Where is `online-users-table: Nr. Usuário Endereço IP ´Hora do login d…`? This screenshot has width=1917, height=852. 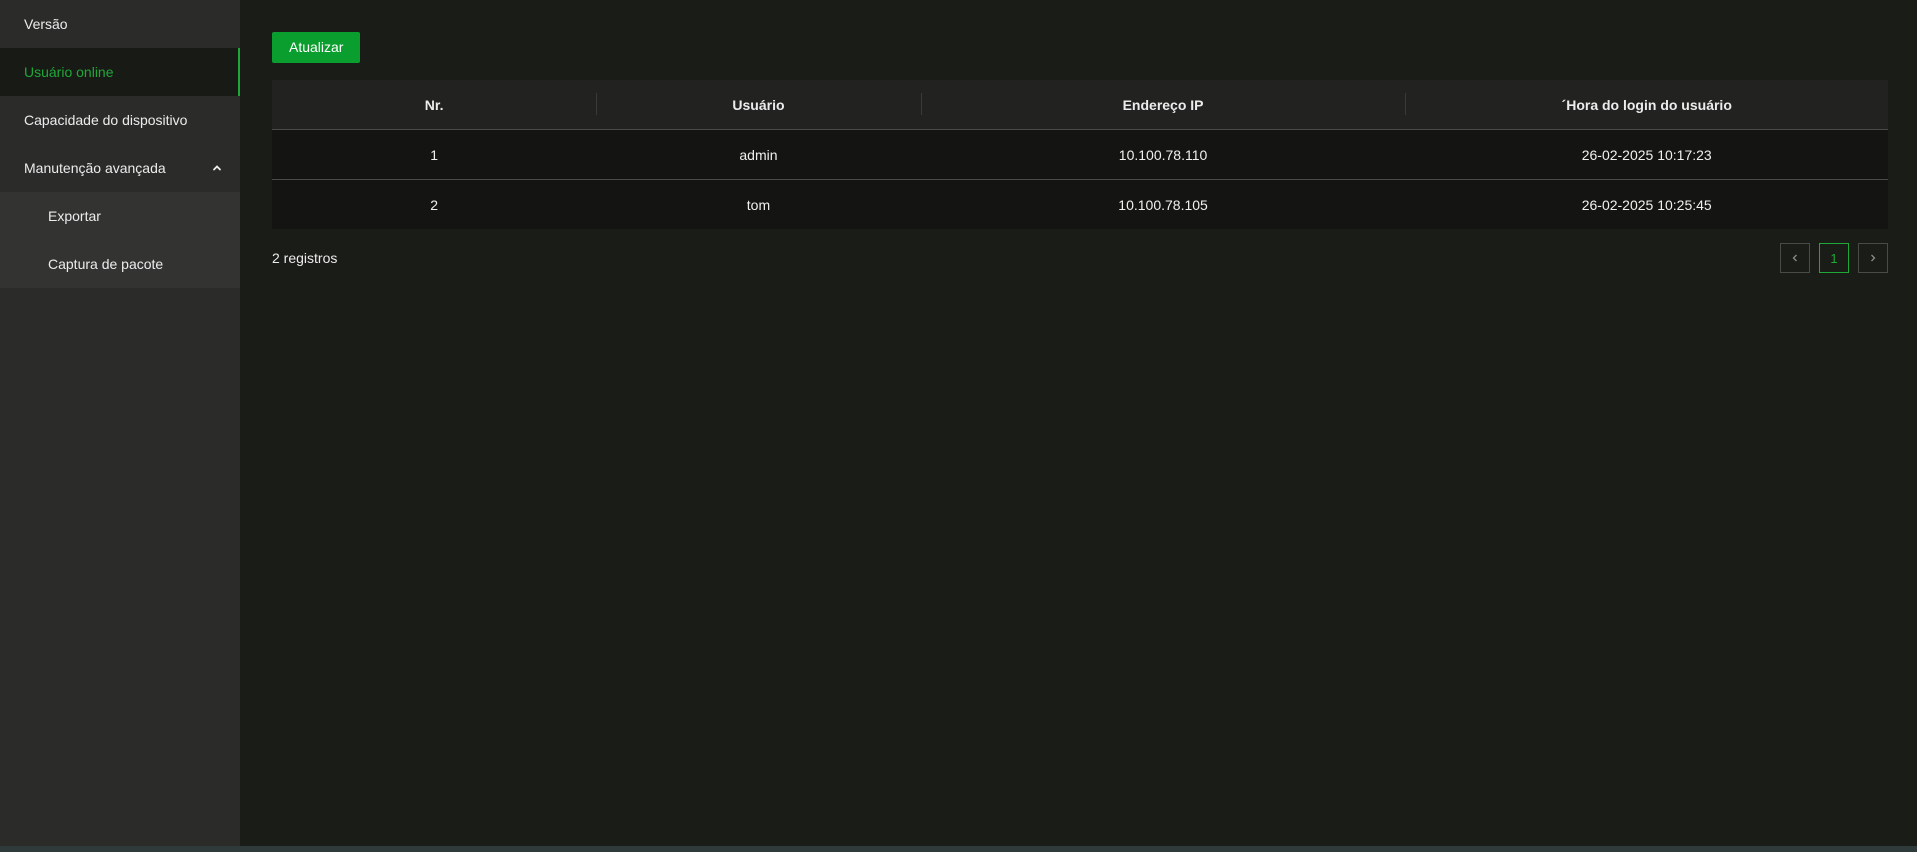 online-users-table: Nr. Usuário Endereço IP ´Hora do login d… is located at coordinates (1080, 154).